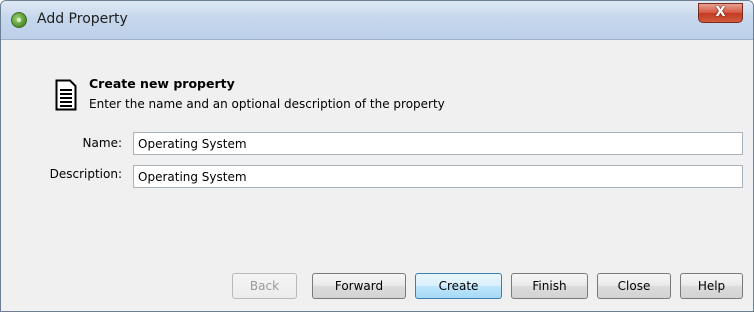 This screenshot has width=754, height=312. I want to click on window-close-button: X, so click(720, 13).